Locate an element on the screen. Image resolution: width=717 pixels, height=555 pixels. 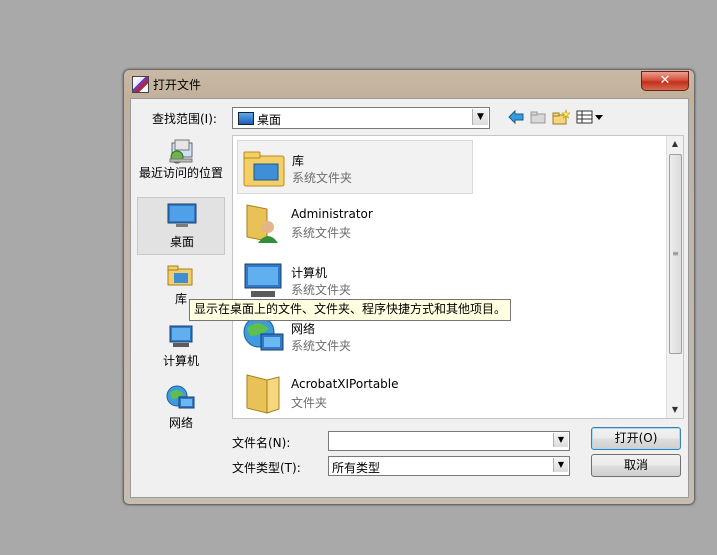
view-menu-icon is located at coordinates (589, 117).